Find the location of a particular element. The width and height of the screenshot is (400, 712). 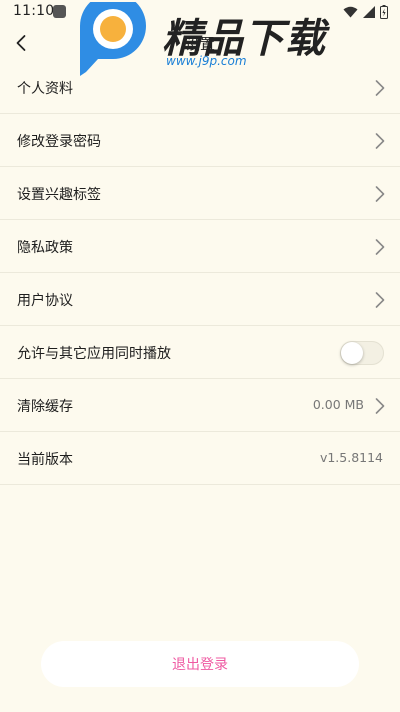

change-password-row: 修改登录密码 is located at coordinates (200, 140).